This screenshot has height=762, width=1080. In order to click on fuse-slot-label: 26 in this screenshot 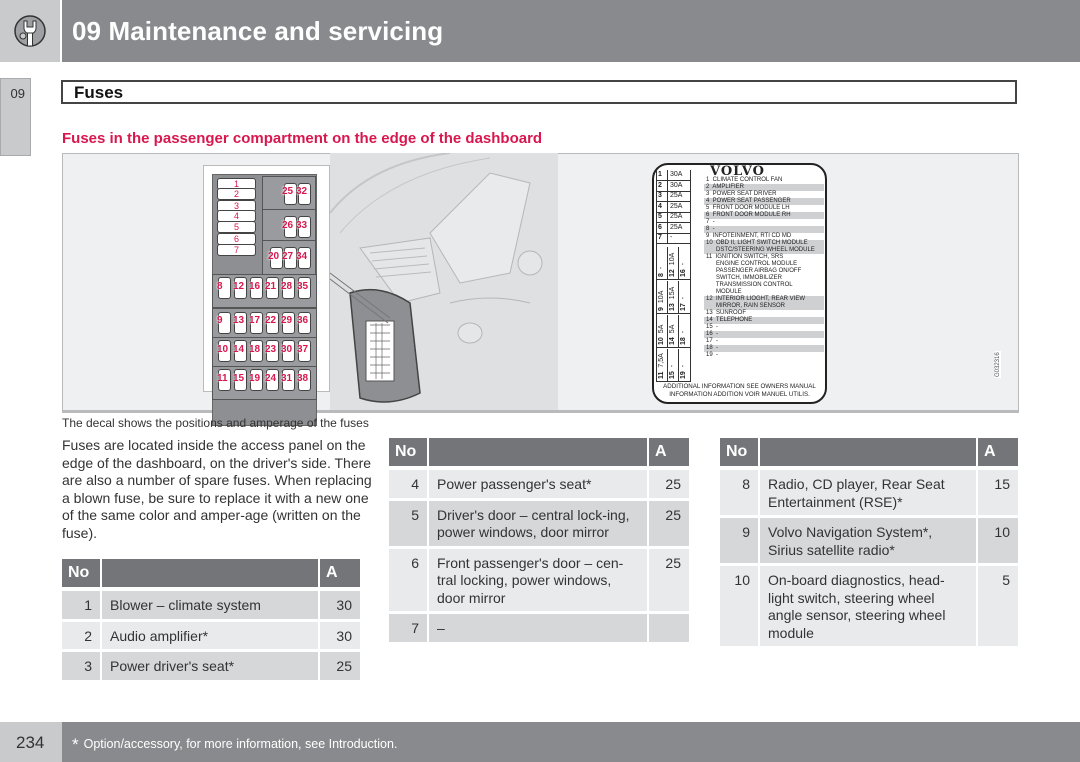, I will do `click(288, 225)`.